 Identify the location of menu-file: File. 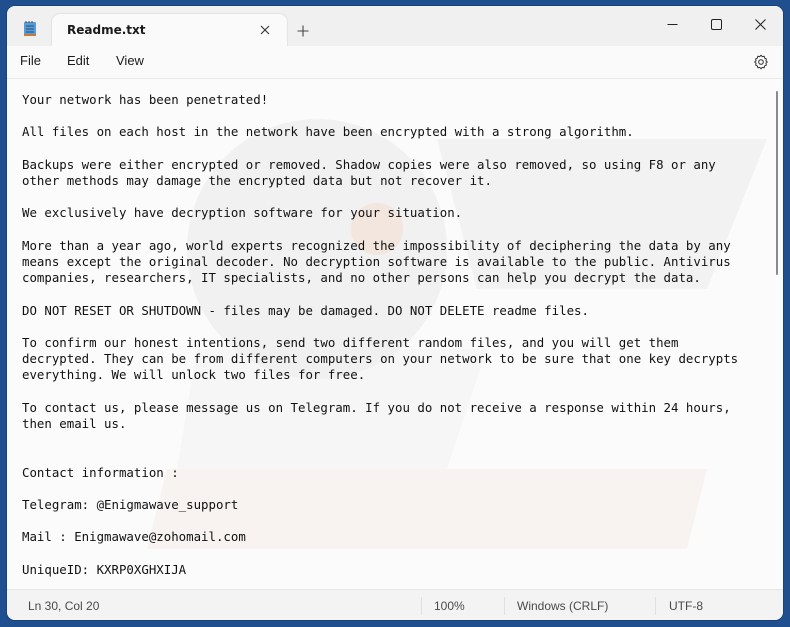
(30, 60).